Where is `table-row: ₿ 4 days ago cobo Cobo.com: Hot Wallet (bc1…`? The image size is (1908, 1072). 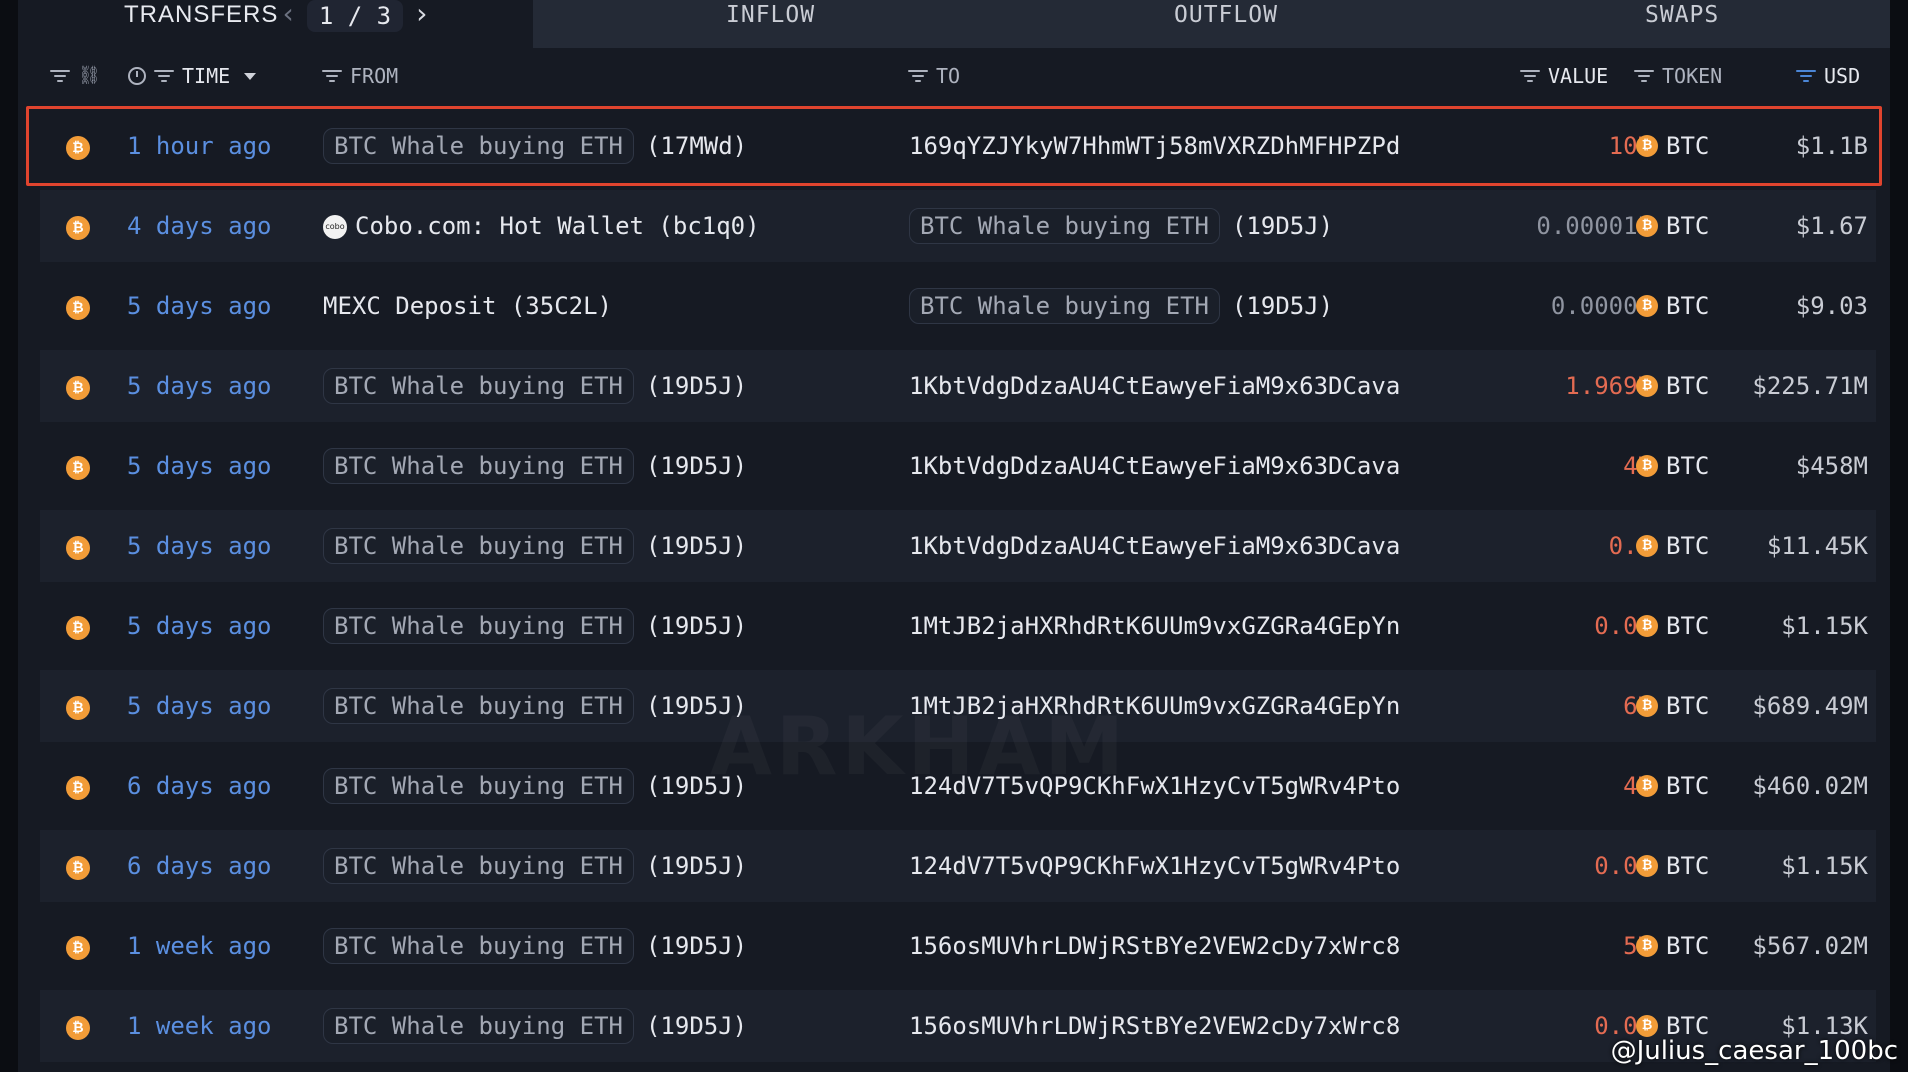 table-row: ₿ 4 days ago cobo Cobo.com: Hot Wallet (bc1… is located at coordinates (958, 226).